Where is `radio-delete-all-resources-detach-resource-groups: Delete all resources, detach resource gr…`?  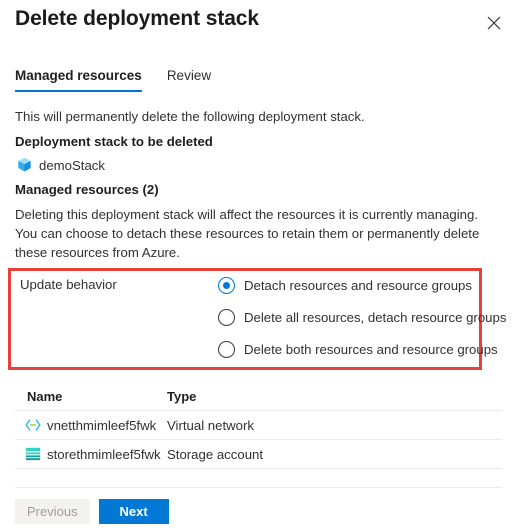
radio-delete-all-resources-detach-resource-groups: Delete all resources, detach resource gr… is located at coordinates (362, 317).